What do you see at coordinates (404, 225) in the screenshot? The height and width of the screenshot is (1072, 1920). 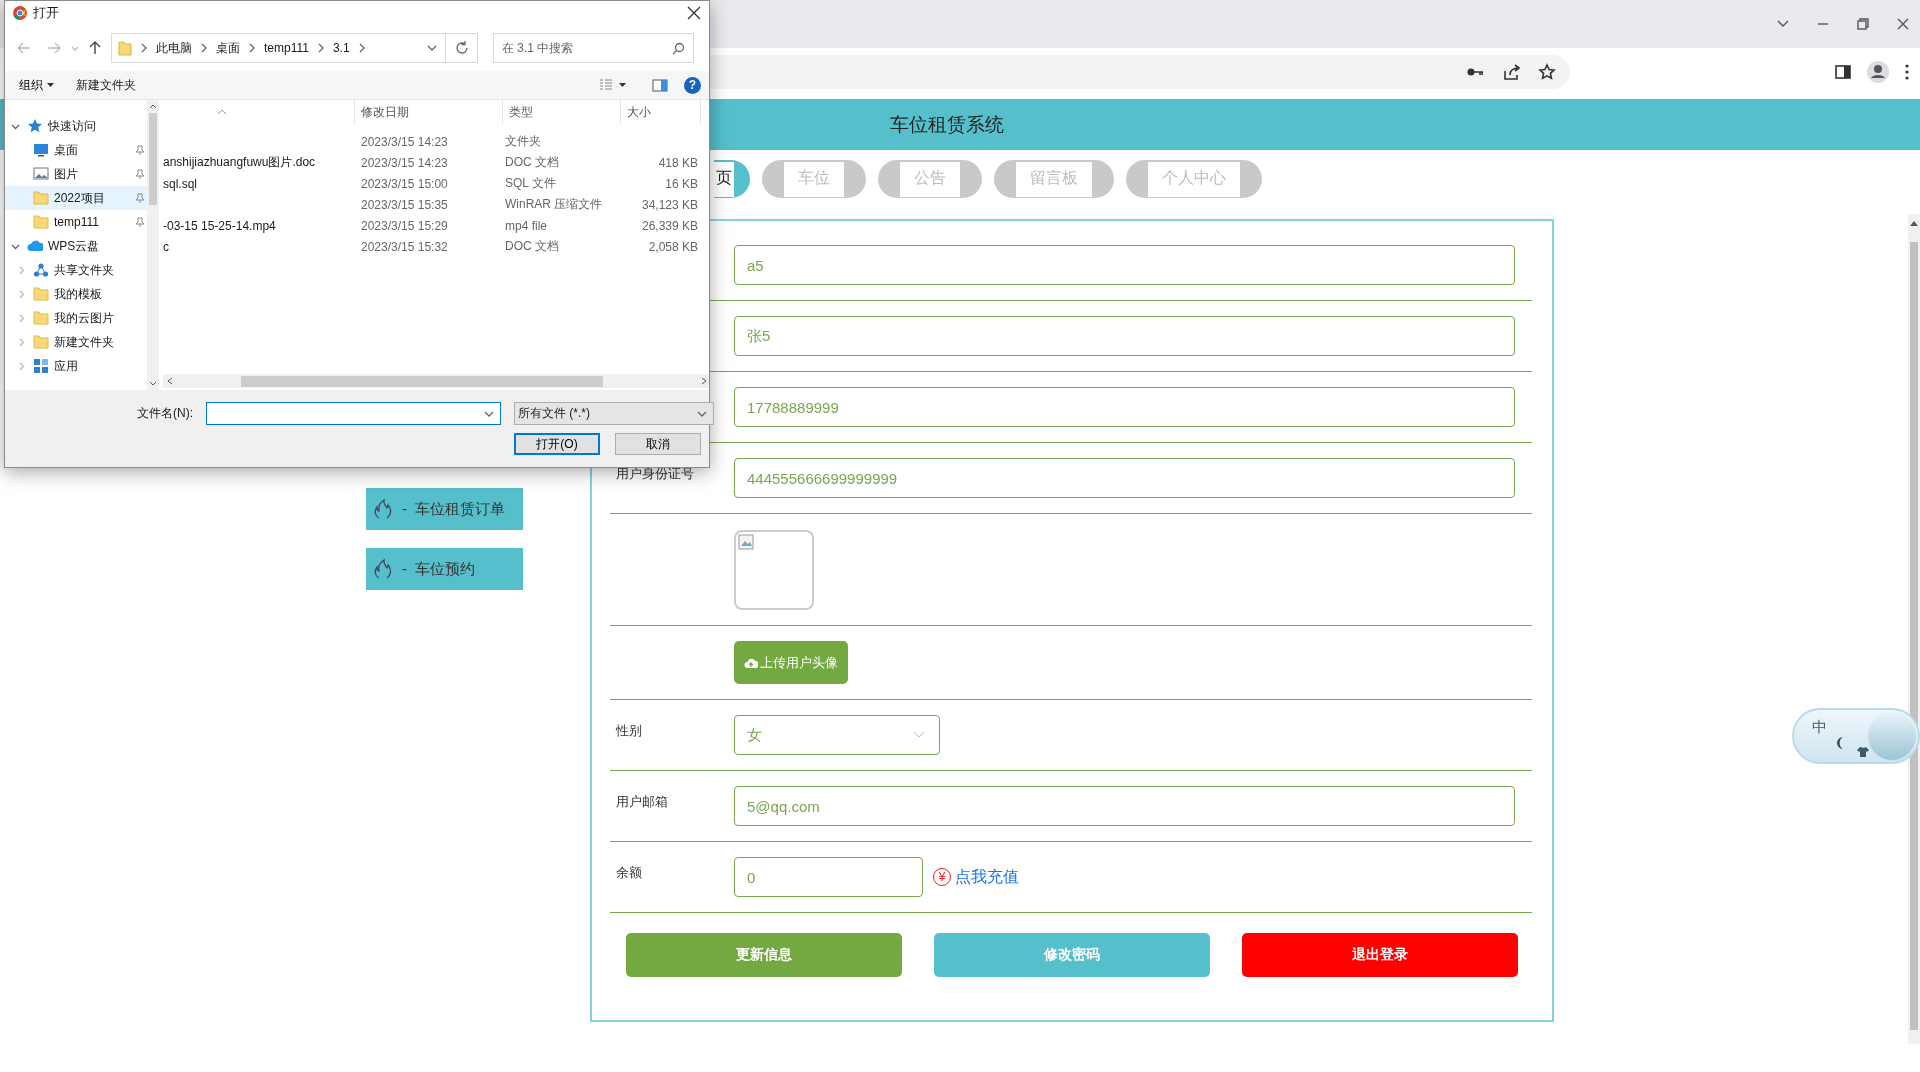 I see `file-date: 2023/3/15 15:29` at bounding box center [404, 225].